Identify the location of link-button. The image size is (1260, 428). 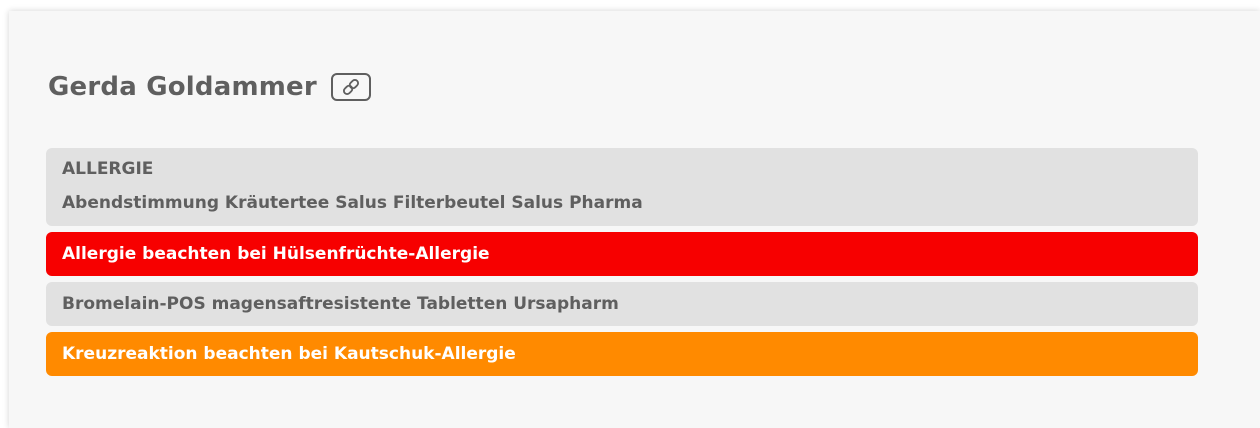
(350, 87).